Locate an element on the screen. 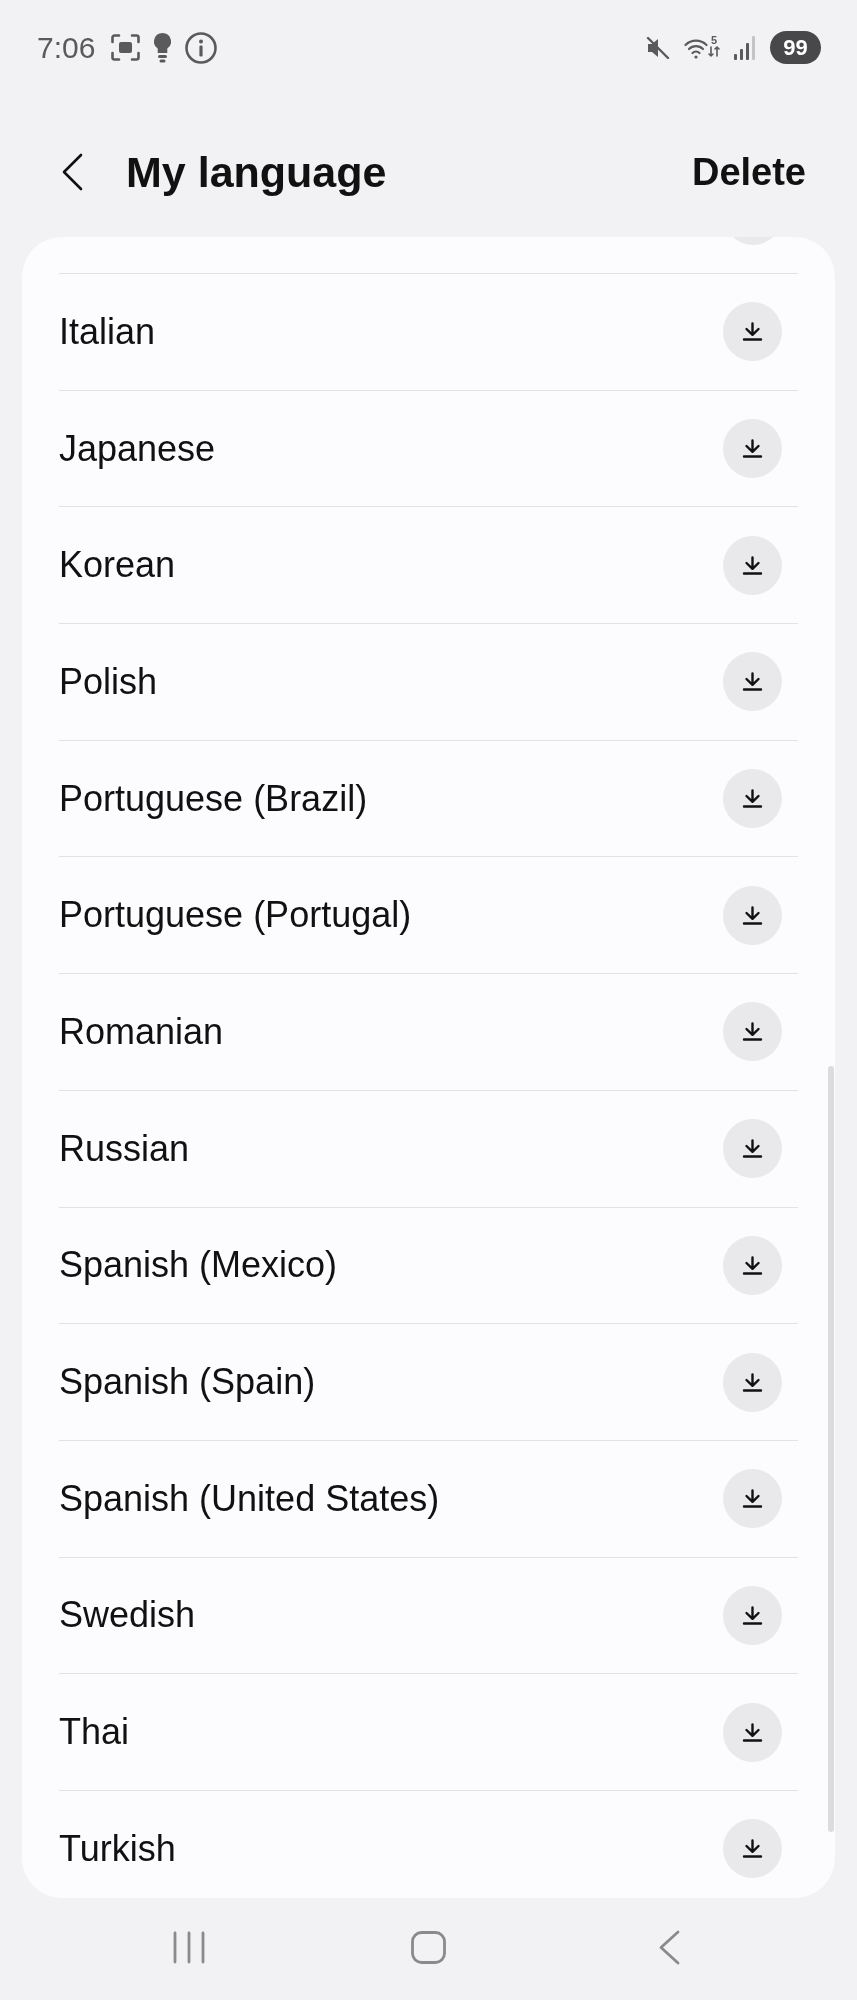 This screenshot has height=2000, width=857. home-icon is located at coordinates (428, 1947).